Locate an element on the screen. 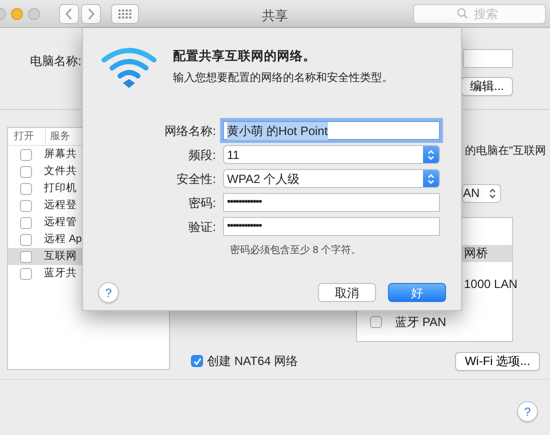 The height and width of the screenshot is (435, 550). input-field: 黄小萌 的Hot Point is located at coordinates (331, 130).